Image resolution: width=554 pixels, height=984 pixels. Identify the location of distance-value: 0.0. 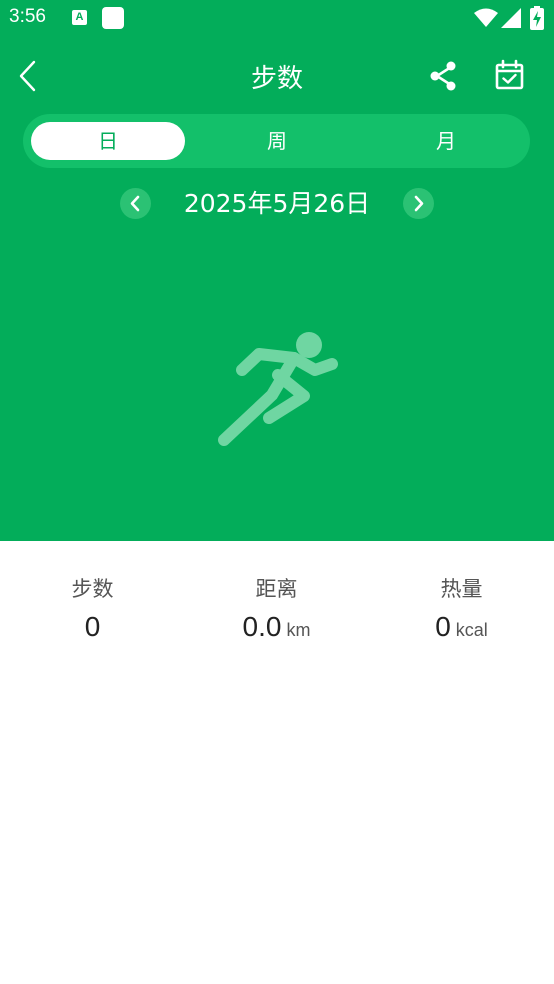
(262, 626).